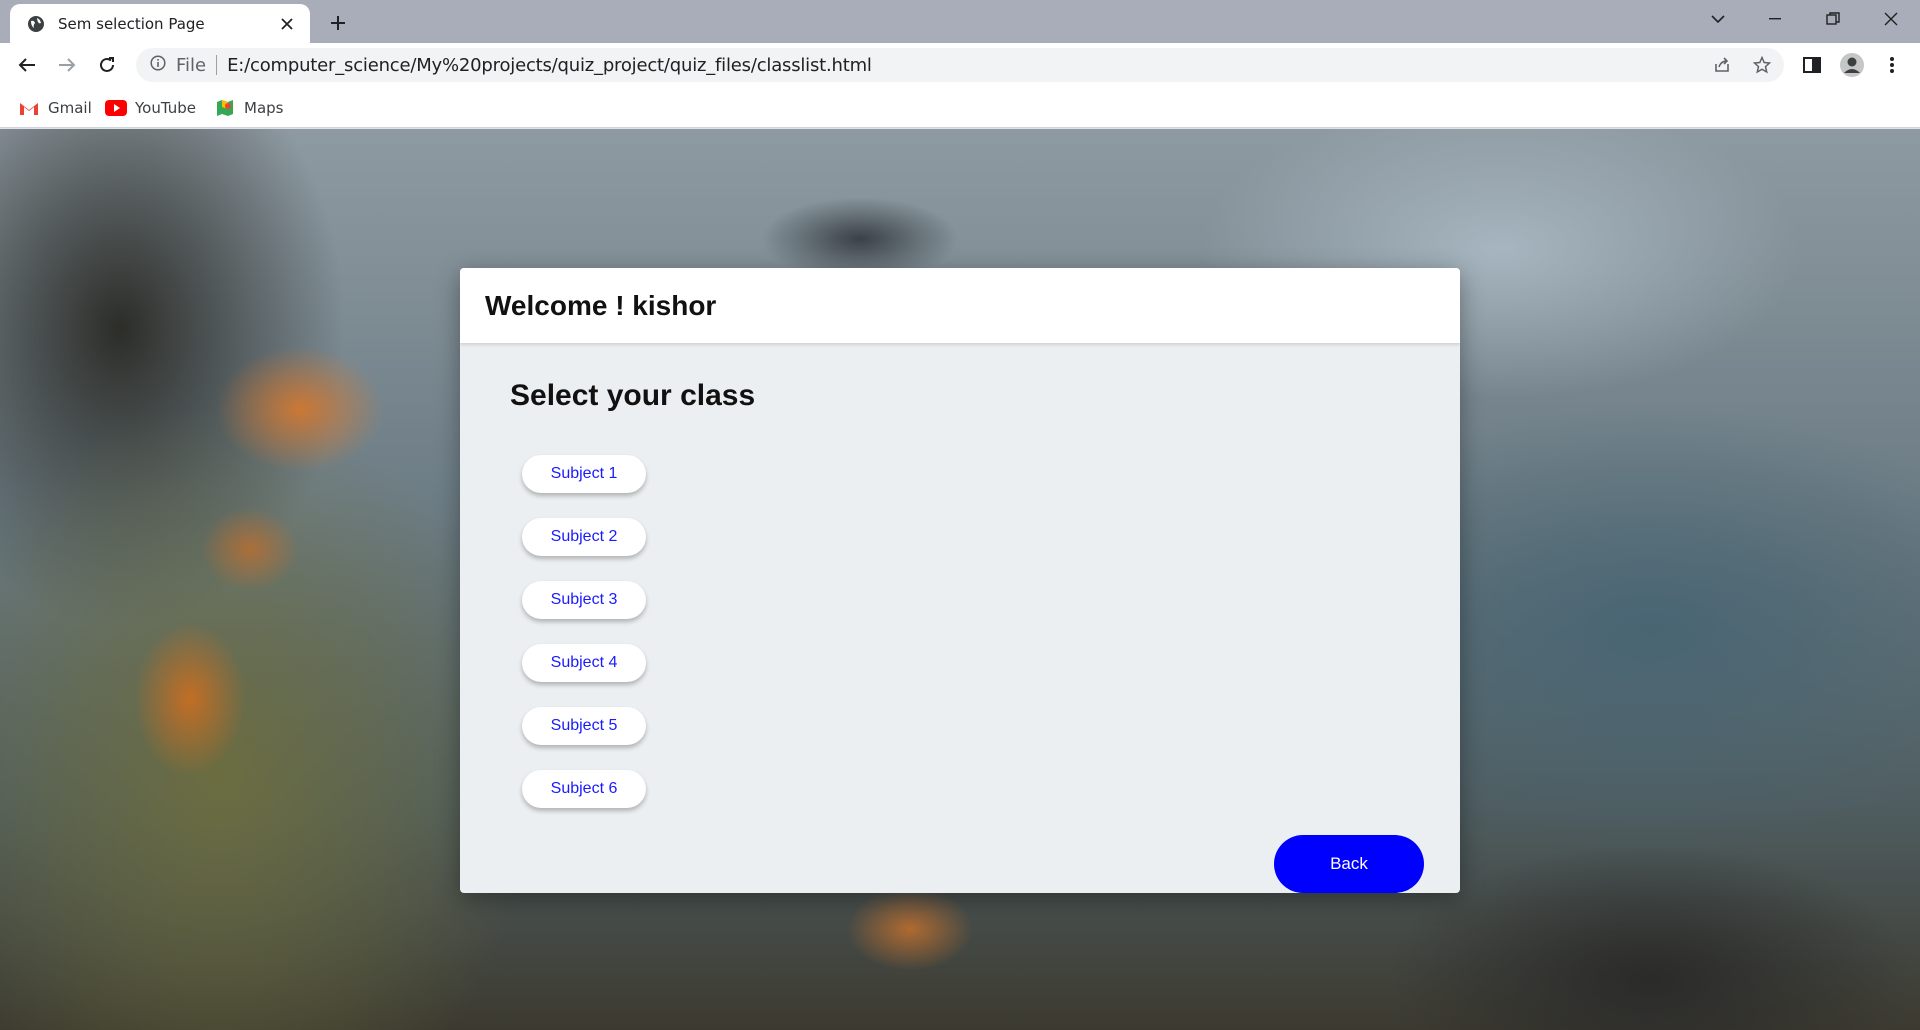 The image size is (1920, 1030). I want to click on close-tab-icon, so click(287, 24).